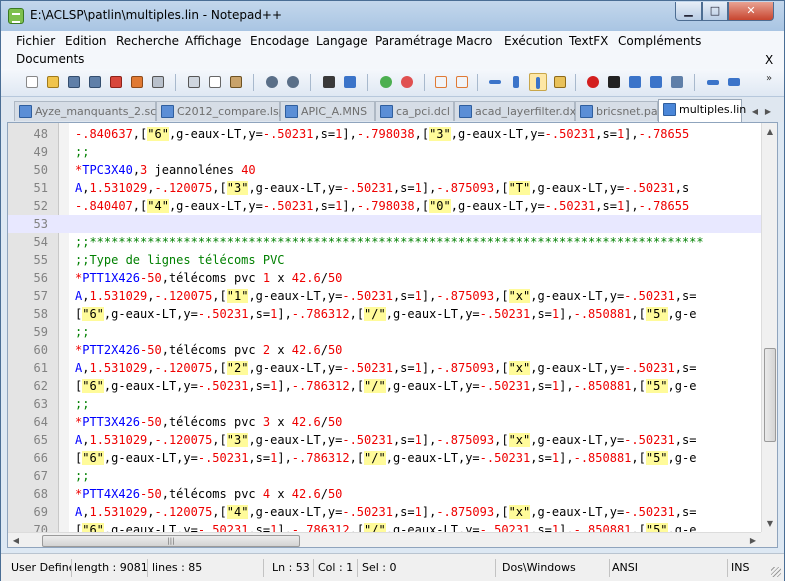  Describe the element at coordinates (392, 224) in the screenshot. I see `code-line: 53` at that location.